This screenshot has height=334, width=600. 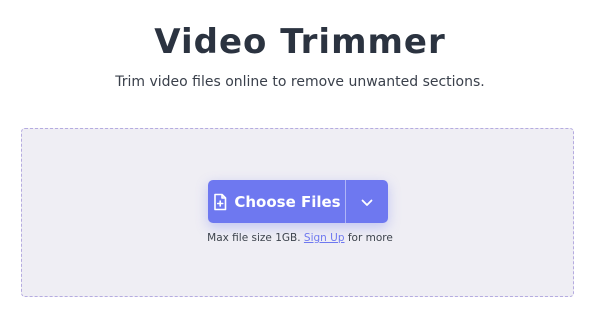 I want to click on page-title: Video Trimmer, so click(x=300, y=42).